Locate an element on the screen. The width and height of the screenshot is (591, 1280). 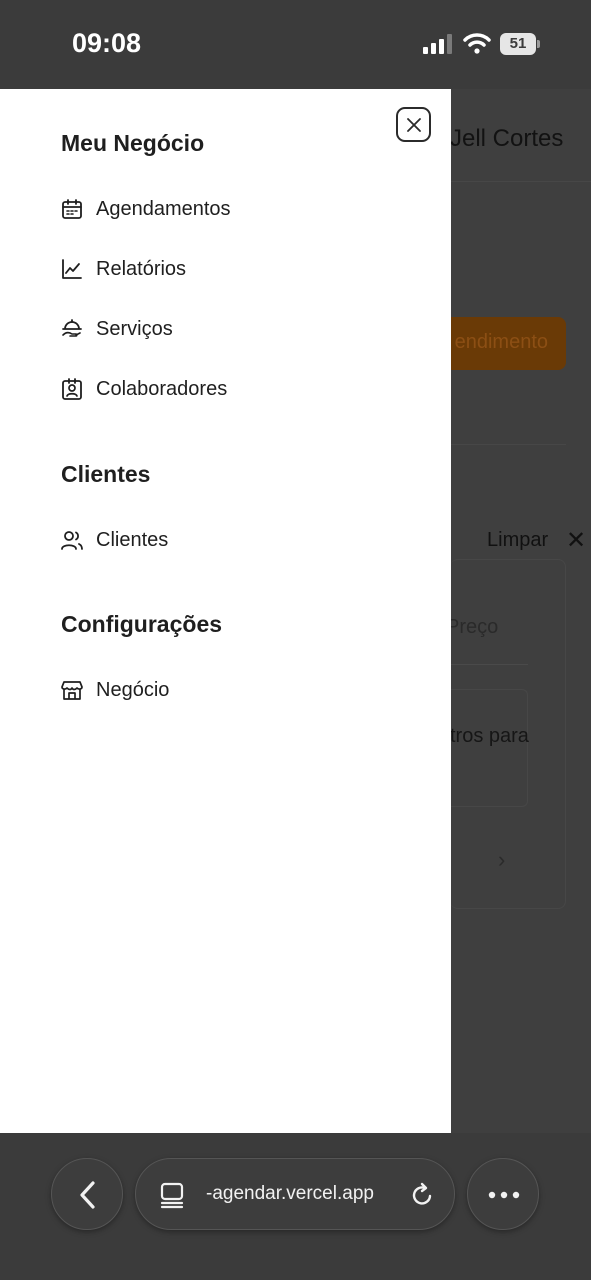
nav-label-relatorios: Relatórios is located at coordinates (141, 268).